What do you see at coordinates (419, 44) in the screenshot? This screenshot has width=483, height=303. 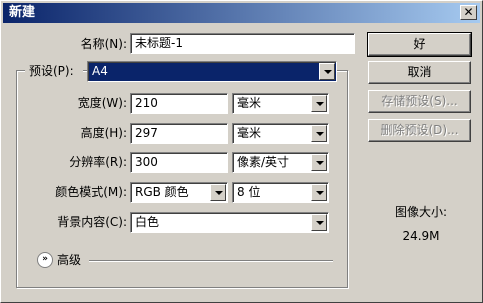 I see `ok-button: 好` at bounding box center [419, 44].